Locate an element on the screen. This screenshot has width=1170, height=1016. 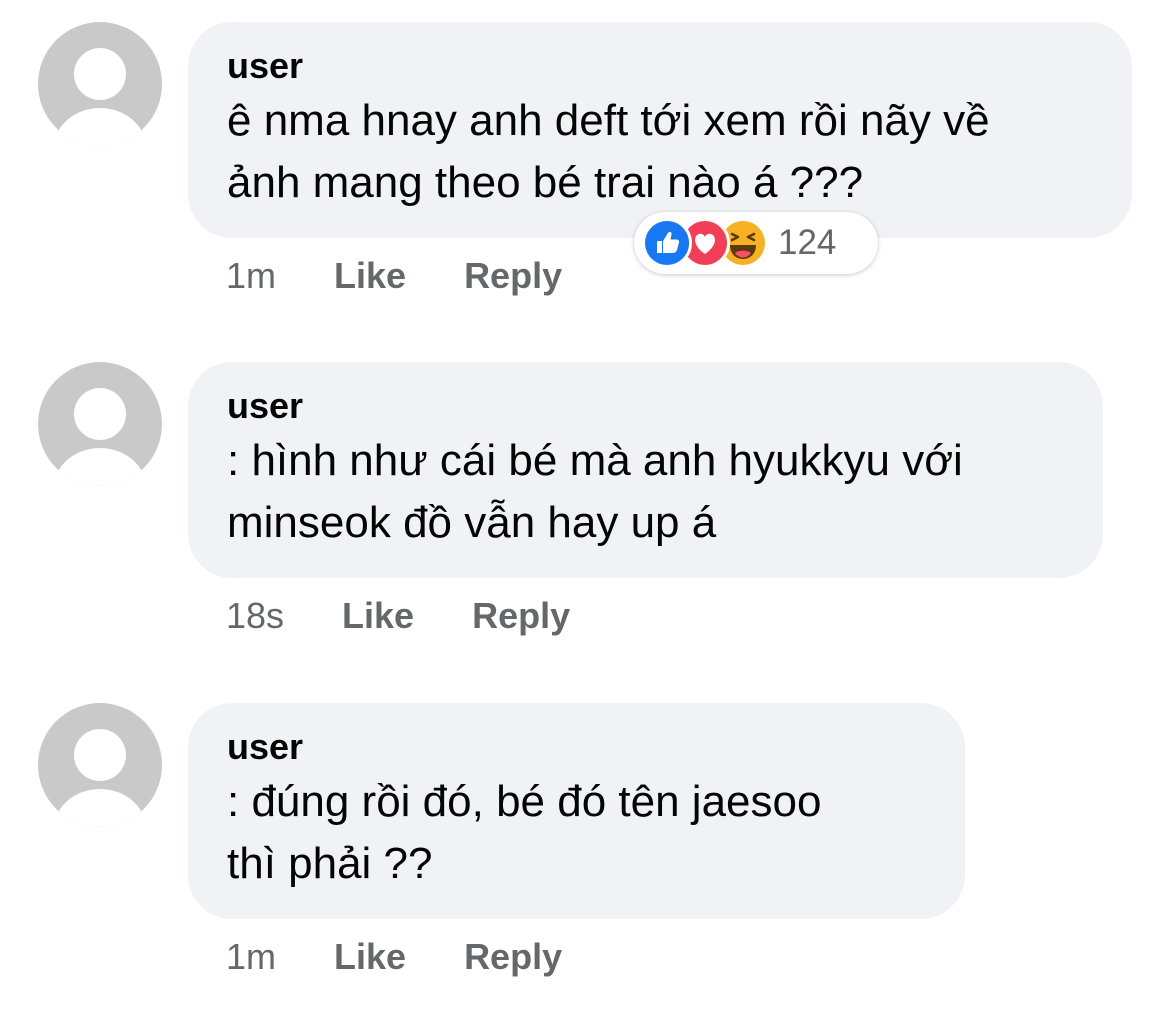
comment-text-line: ảnh mang theo bé trai nào á ??? is located at coordinates (545, 182).